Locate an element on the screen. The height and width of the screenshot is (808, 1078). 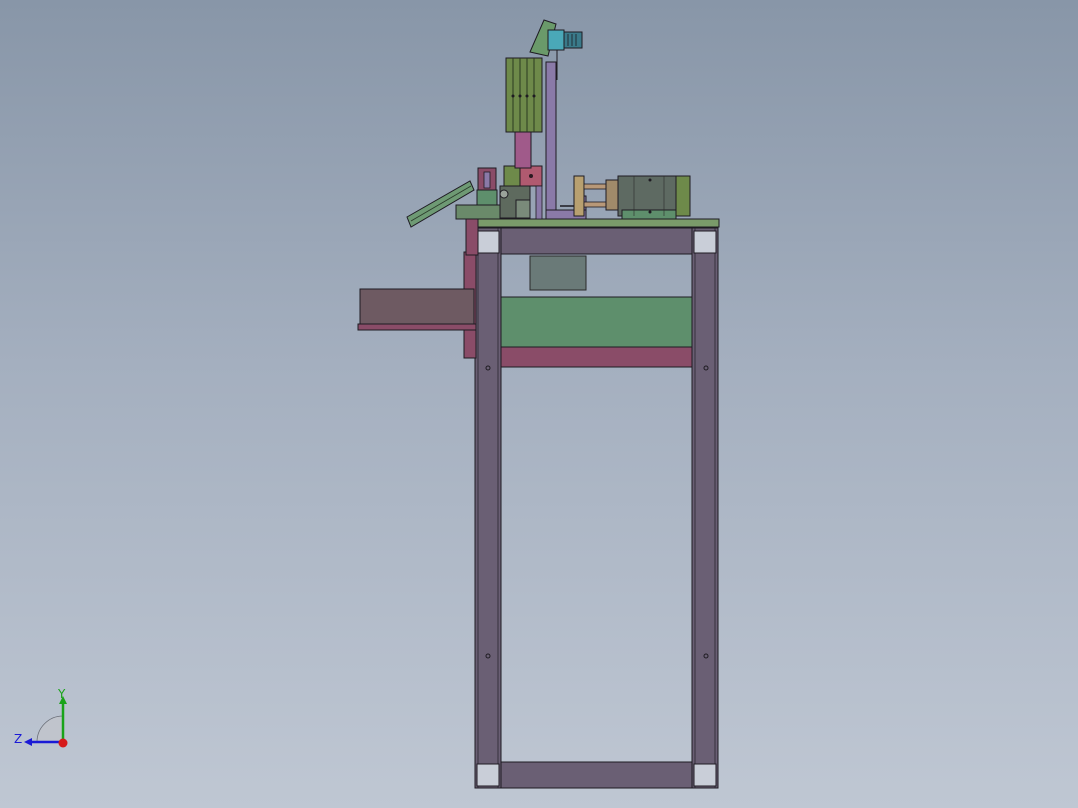
clamp-cylinder-inner is located at coordinates (487, 180).